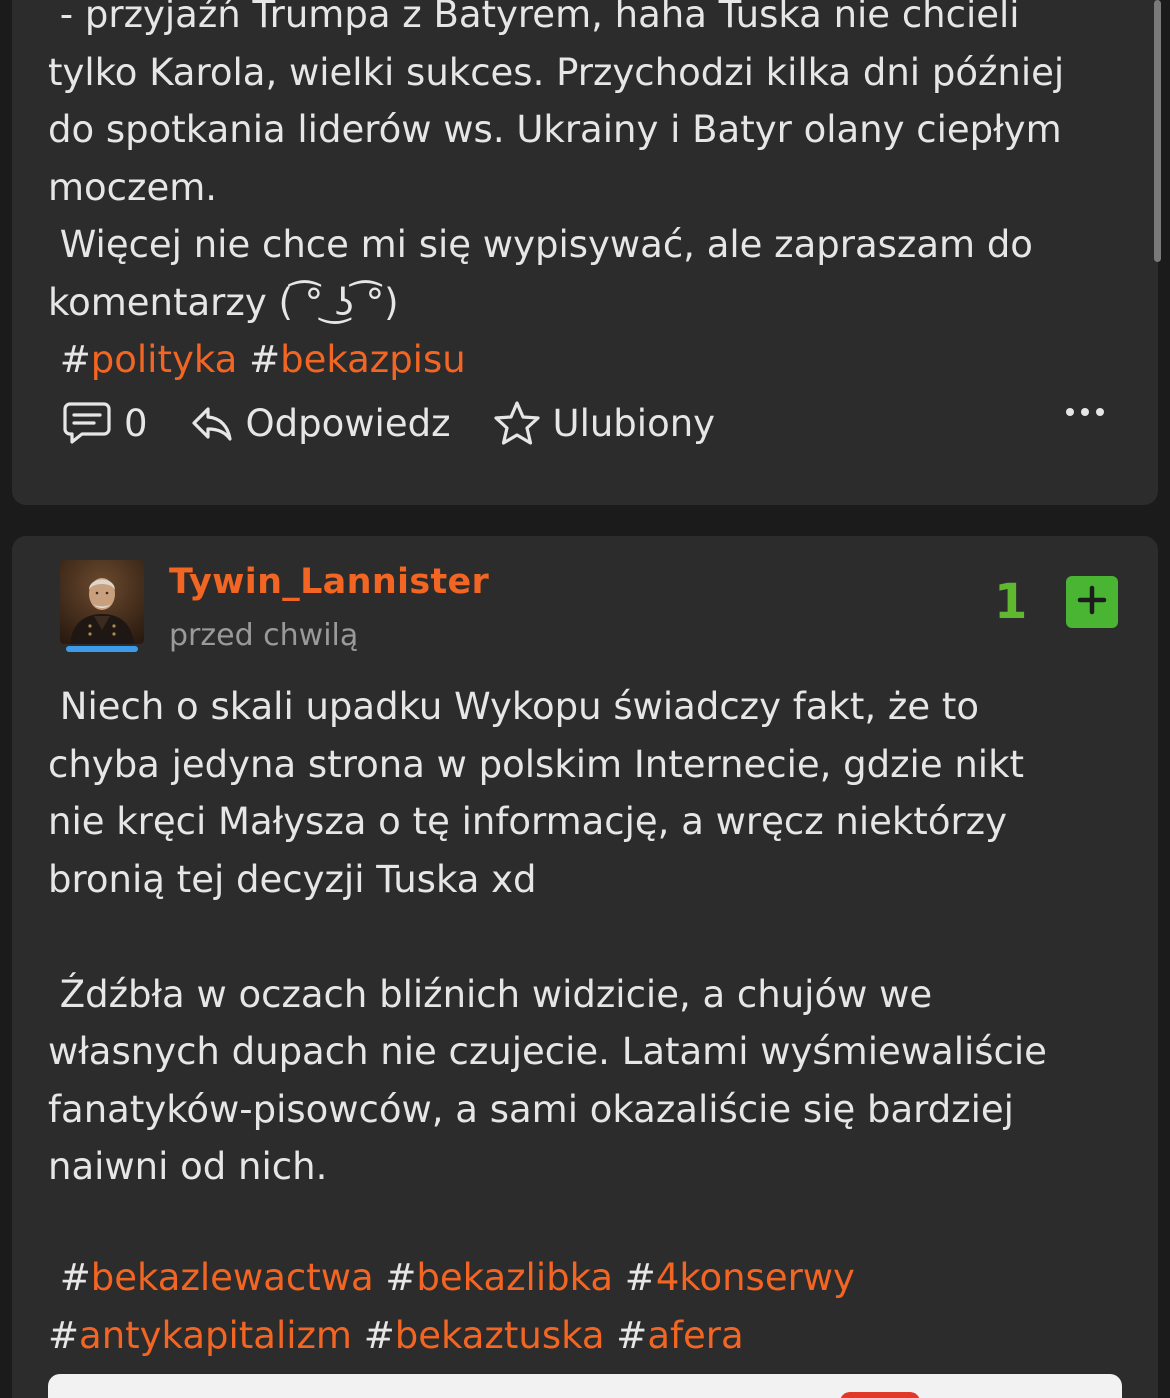  What do you see at coordinates (264, 635) in the screenshot?
I see `timestamp: przed chwilą` at bounding box center [264, 635].